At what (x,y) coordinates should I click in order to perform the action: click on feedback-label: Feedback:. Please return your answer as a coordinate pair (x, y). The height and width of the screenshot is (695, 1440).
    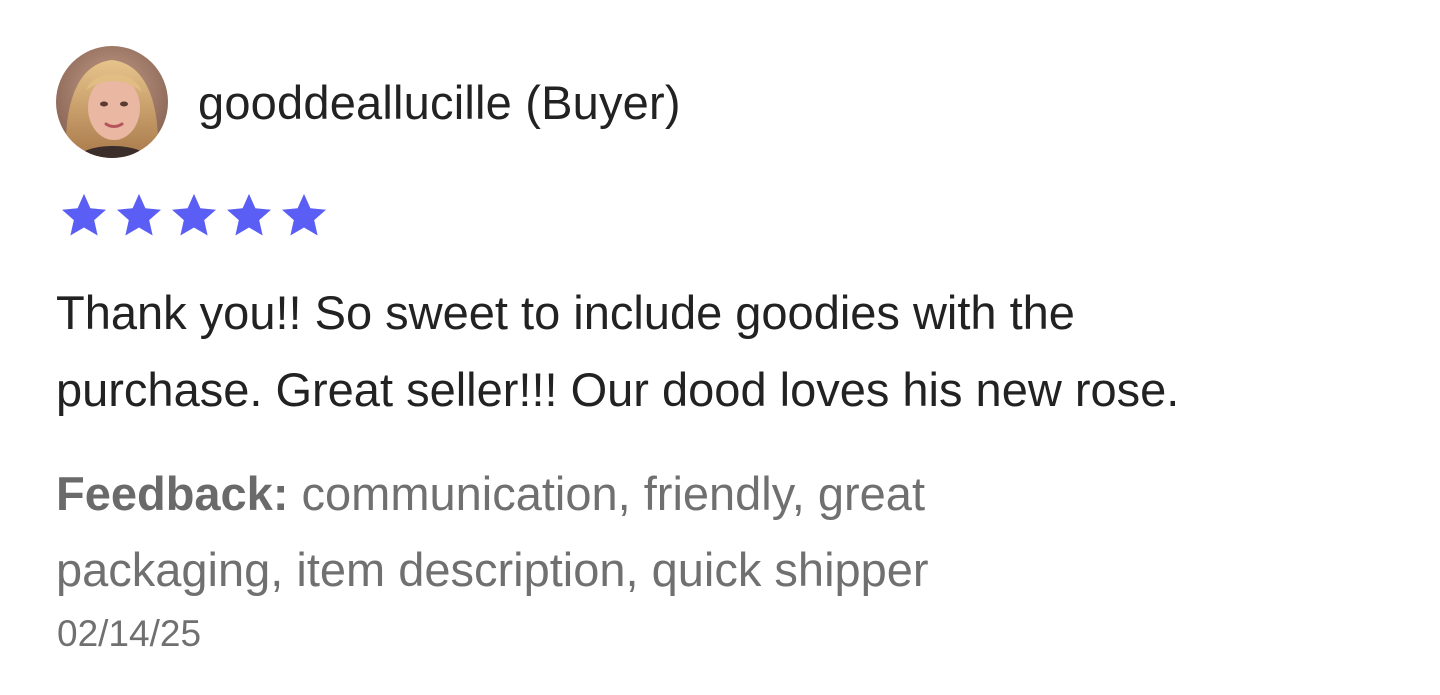
    Looking at the image, I should click on (172, 493).